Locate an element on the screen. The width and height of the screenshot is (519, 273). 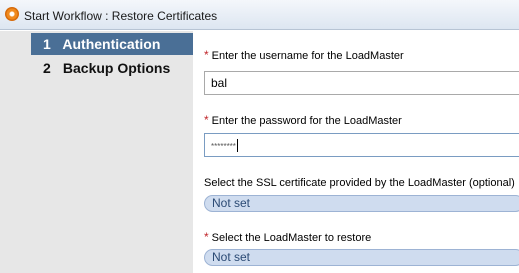
window-title: Start Workflow : Restore Certificates is located at coordinates (121, 16).